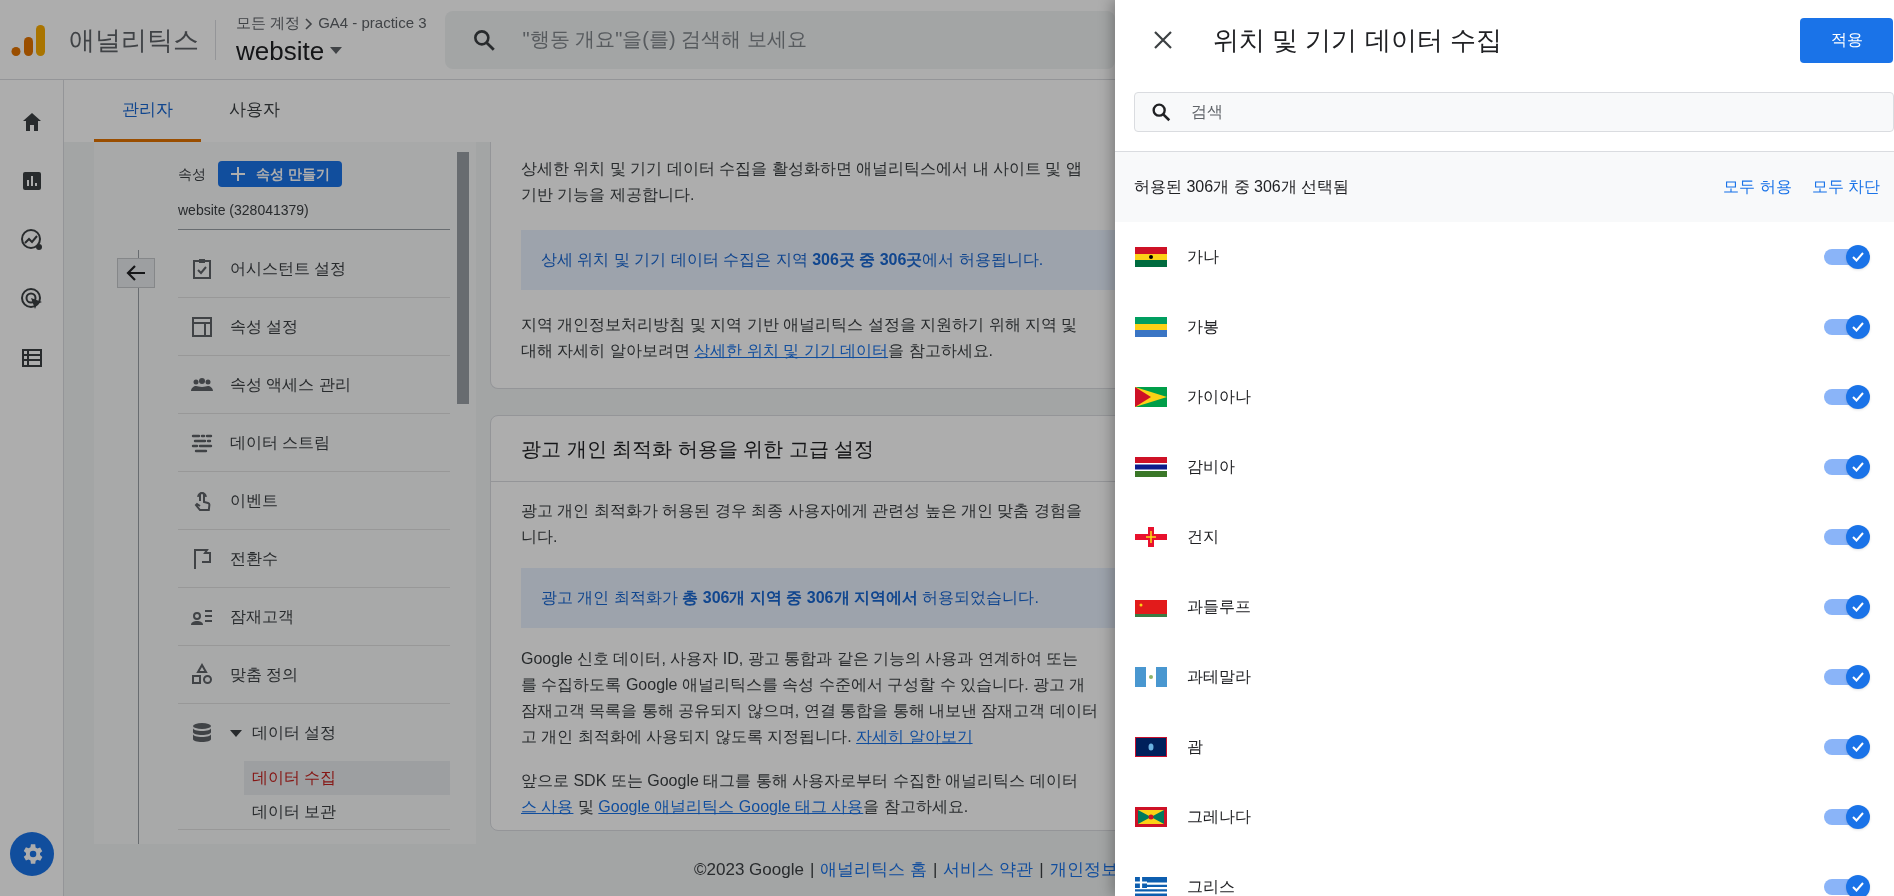  What do you see at coordinates (347, 812) in the screenshot?
I see `nav-subitem: 데이터 보관` at bounding box center [347, 812].